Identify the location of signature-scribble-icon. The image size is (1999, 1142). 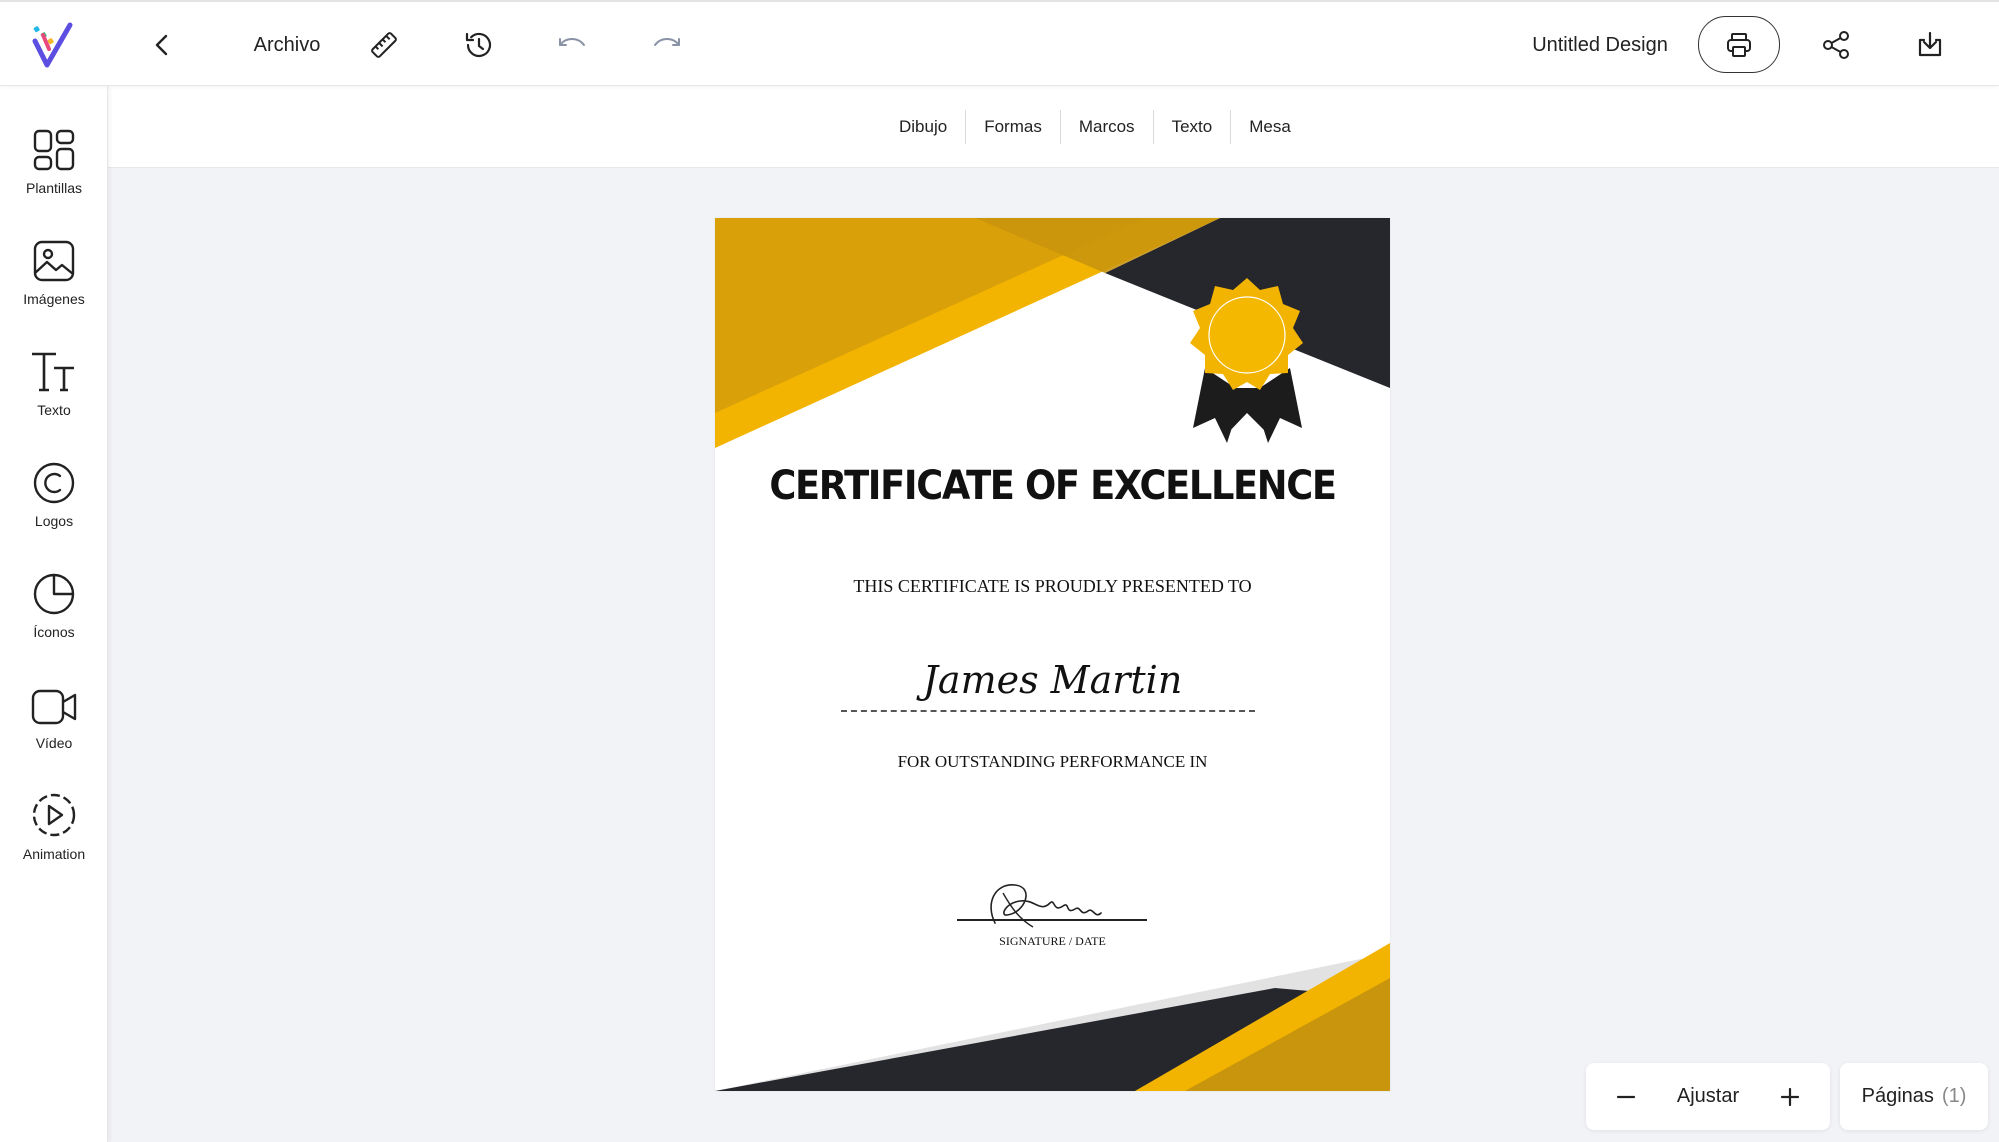
(1046, 906).